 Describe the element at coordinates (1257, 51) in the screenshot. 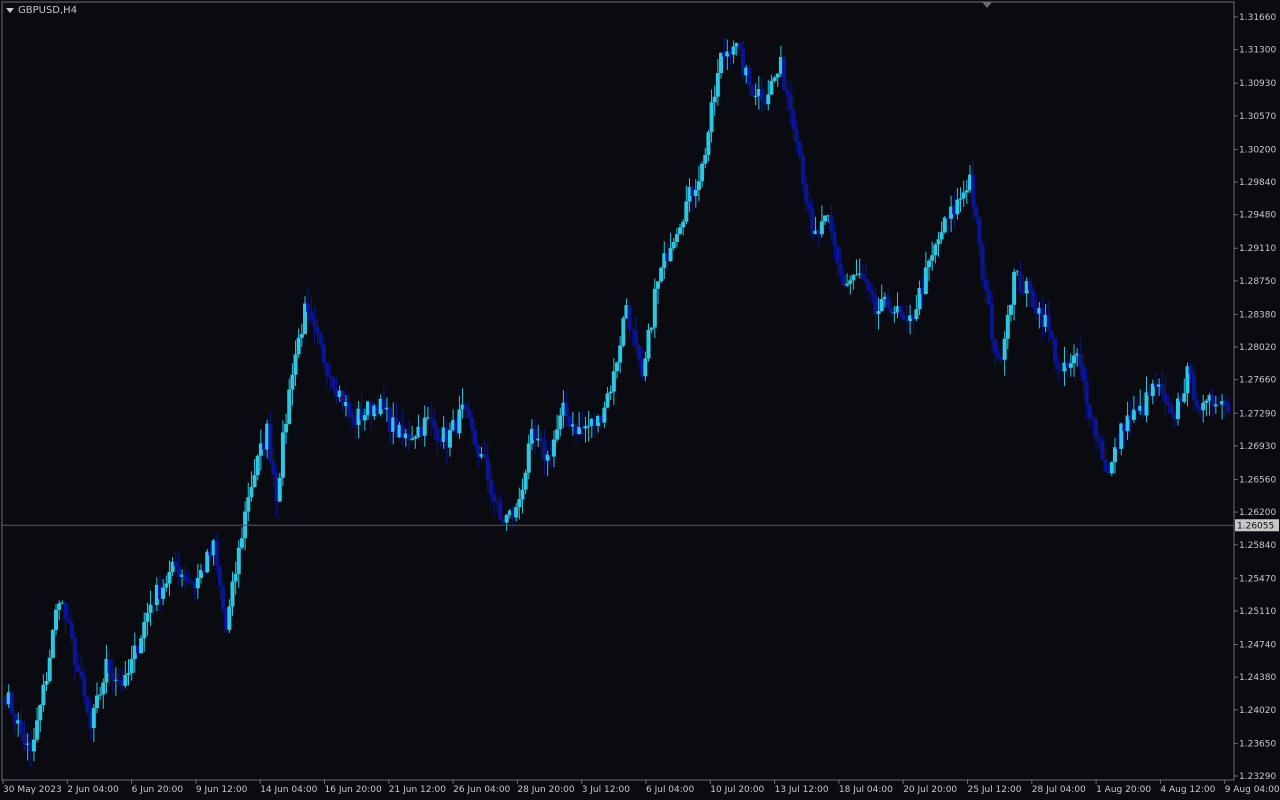

I see `y-tick-label: 1.31300` at that location.